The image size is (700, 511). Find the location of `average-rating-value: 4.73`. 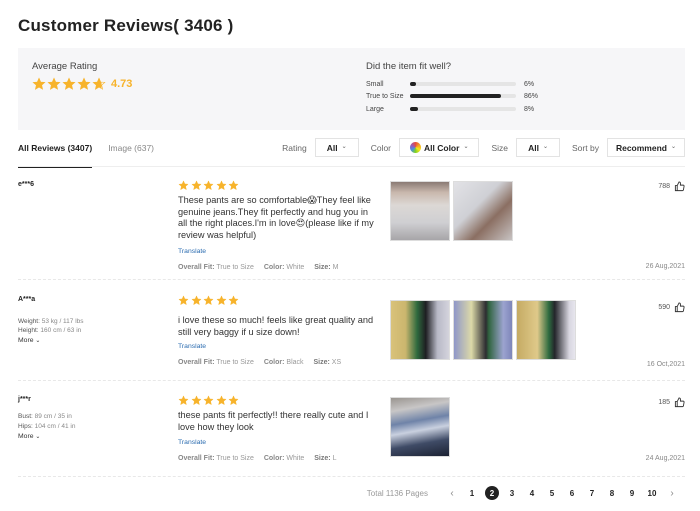

average-rating-value: 4.73 is located at coordinates (122, 84).